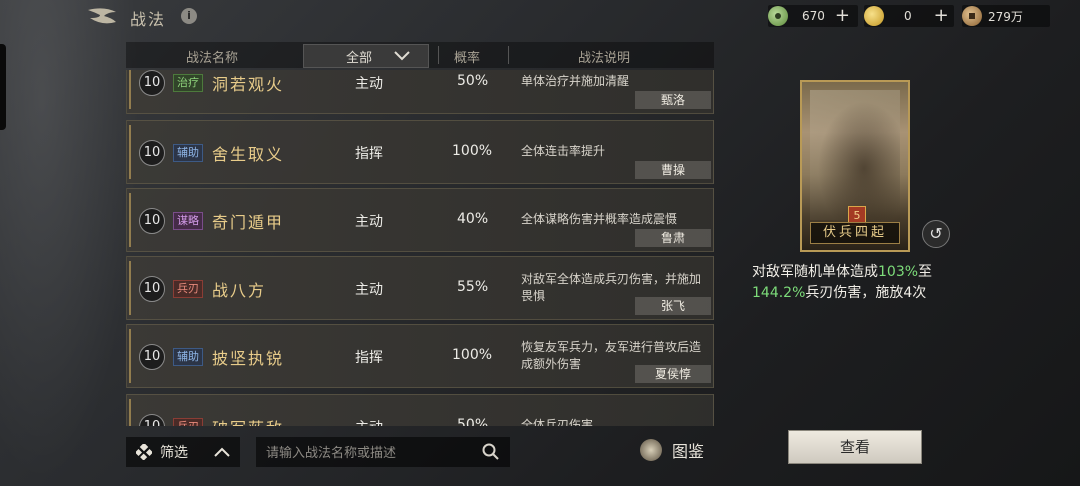 This screenshot has width=1080, height=486. Describe the element at coordinates (248, 84) in the screenshot. I see `skill-name: 洞若观火` at that location.